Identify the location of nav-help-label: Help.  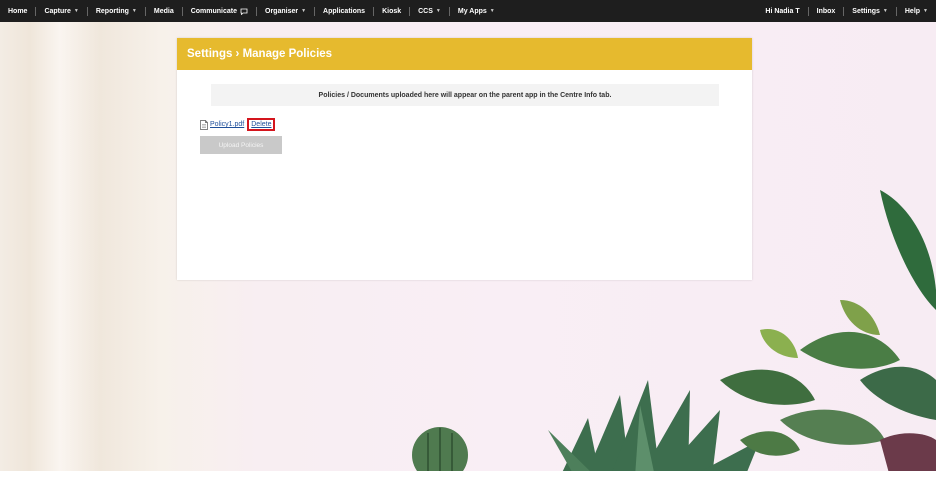
(912, 11).